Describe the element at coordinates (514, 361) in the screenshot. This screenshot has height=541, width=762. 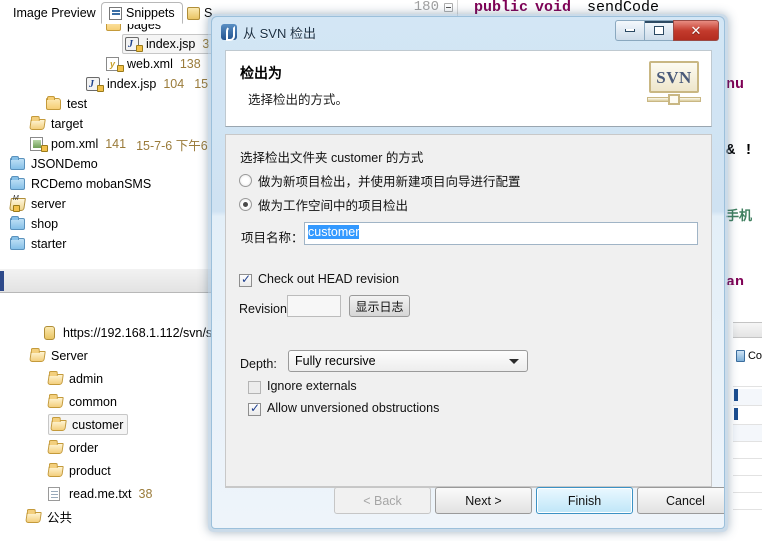
I see `chevron-down-icon` at that location.